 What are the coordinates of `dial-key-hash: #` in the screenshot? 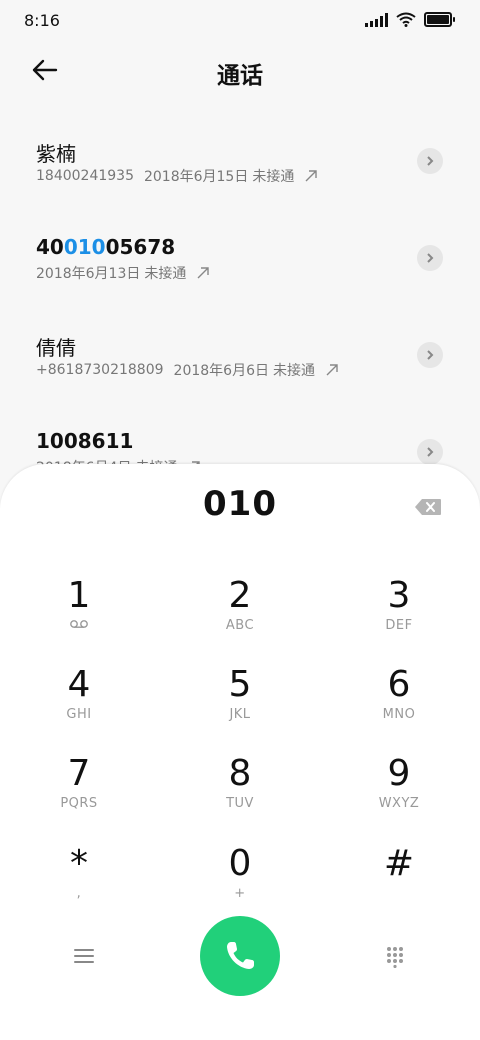 It's located at (399, 884).